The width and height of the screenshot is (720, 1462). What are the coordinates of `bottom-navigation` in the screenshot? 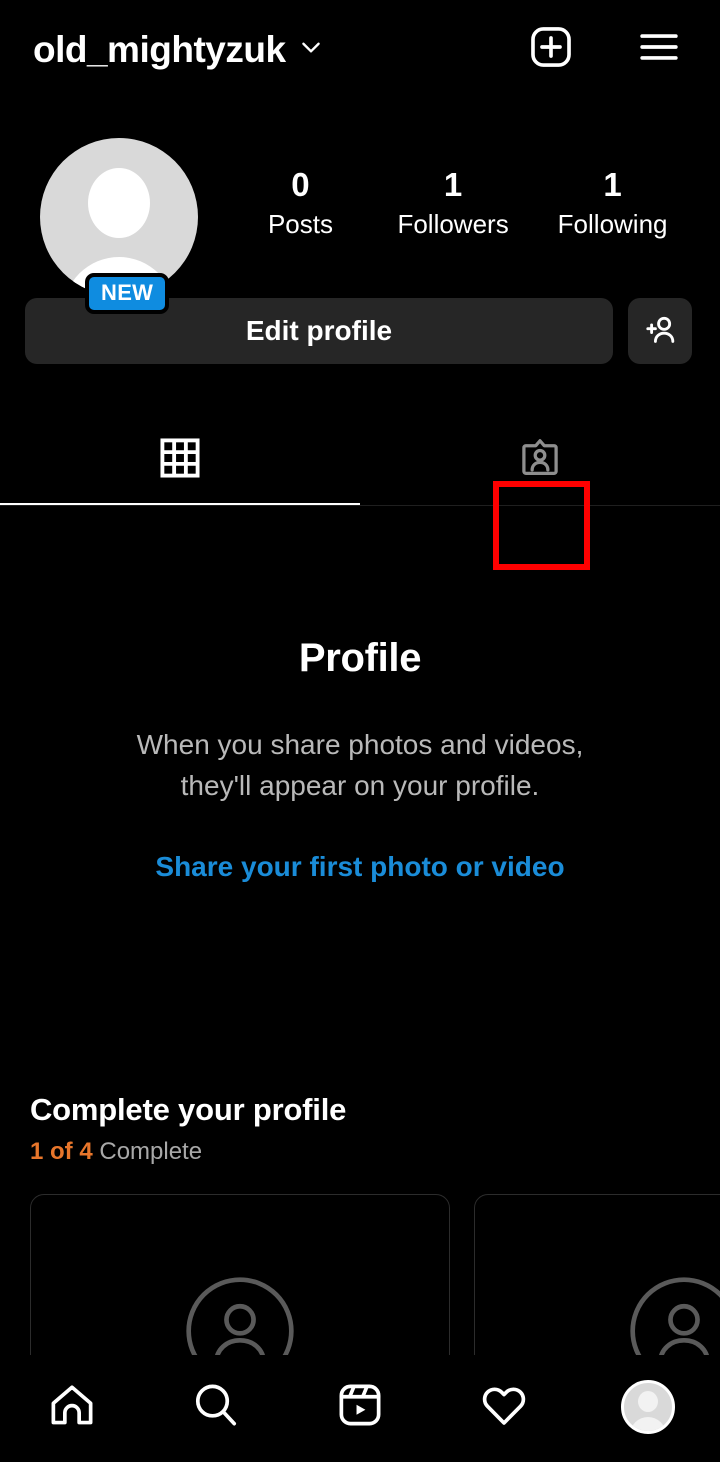 It's located at (360, 1408).